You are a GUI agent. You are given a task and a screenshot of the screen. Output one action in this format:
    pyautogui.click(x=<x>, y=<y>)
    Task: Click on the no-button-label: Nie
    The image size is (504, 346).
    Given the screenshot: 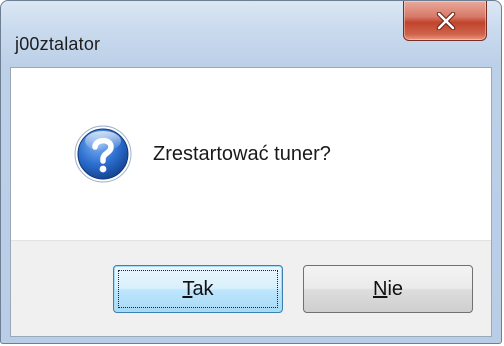 What is the action you would take?
    pyautogui.click(x=388, y=289)
    